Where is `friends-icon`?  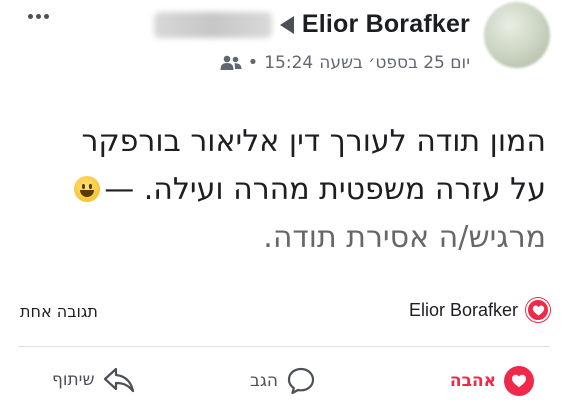
friends-icon is located at coordinates (231, 63).